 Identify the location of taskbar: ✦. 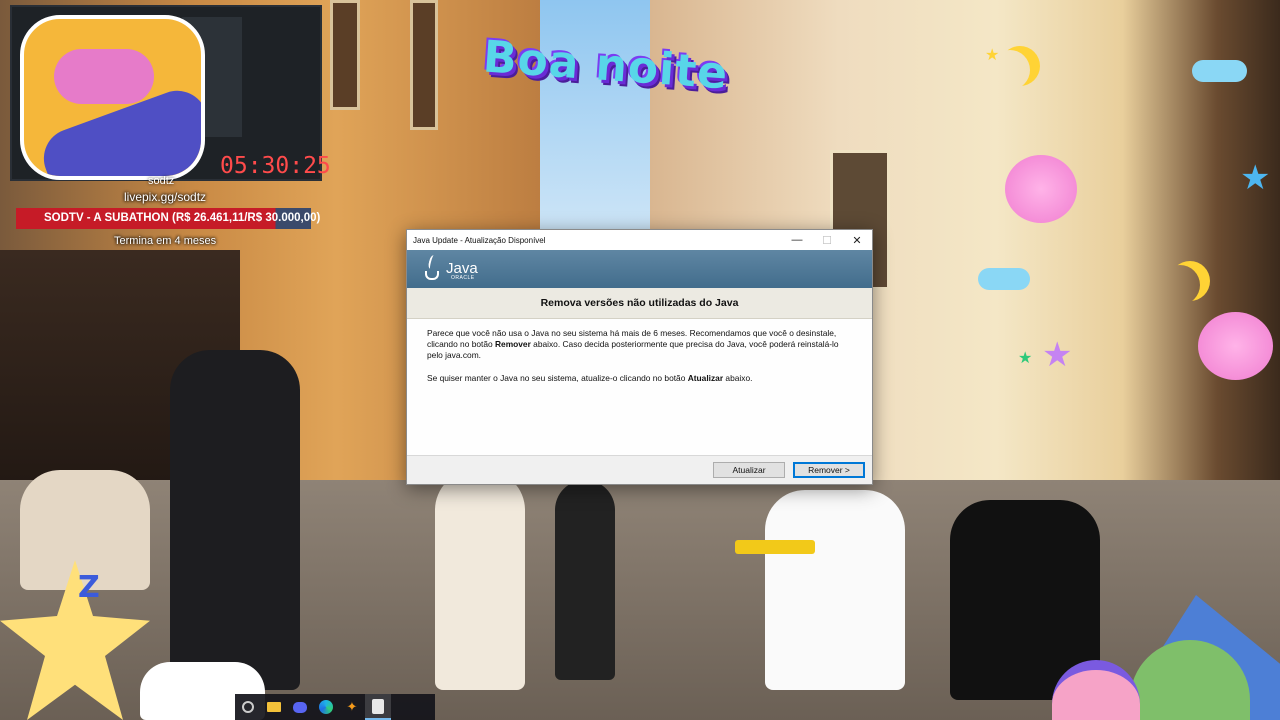
(335, 707).